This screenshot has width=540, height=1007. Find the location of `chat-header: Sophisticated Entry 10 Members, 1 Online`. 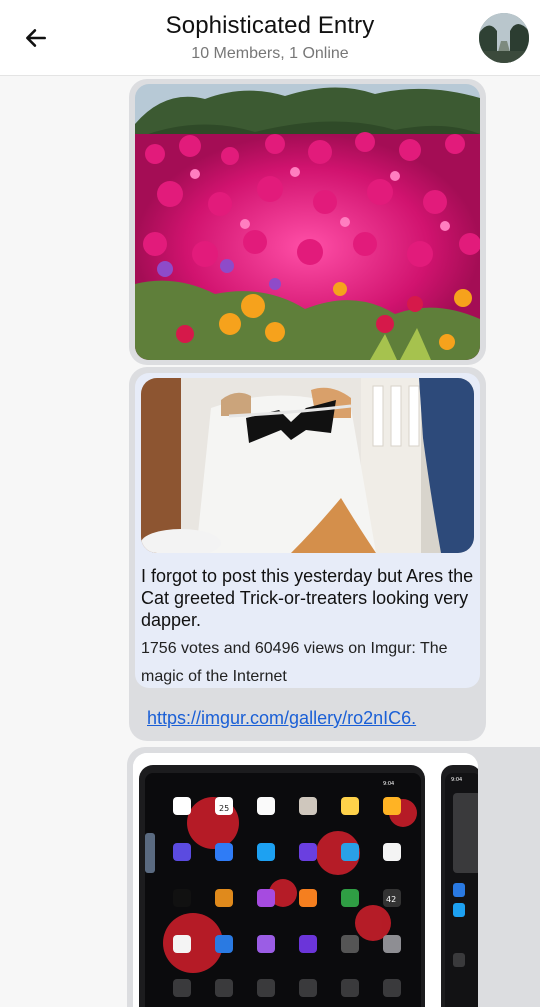

chat-header: Sophisticated Entry 10 Members, 1 Online is located at coordinates (270, 38).